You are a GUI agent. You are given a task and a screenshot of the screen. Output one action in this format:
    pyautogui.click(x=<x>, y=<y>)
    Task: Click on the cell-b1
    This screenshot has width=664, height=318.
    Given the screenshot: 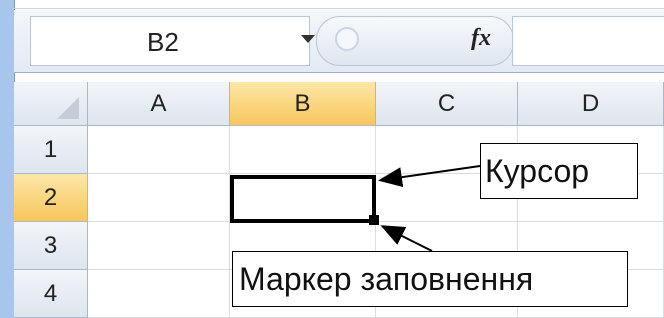 What is the action you would take?
    pyautogui.click(x=303, y=150)
    